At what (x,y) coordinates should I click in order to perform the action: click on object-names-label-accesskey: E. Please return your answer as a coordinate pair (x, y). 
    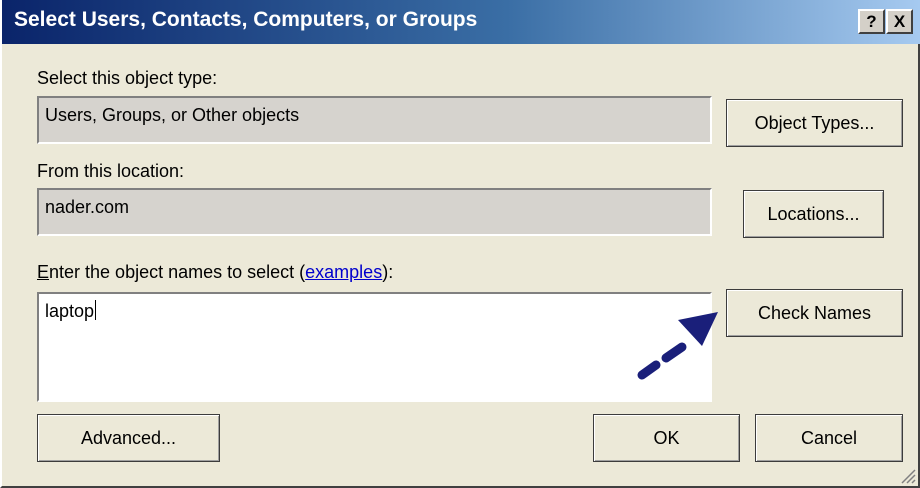
    Looking at the image, I should click on (43, 272).